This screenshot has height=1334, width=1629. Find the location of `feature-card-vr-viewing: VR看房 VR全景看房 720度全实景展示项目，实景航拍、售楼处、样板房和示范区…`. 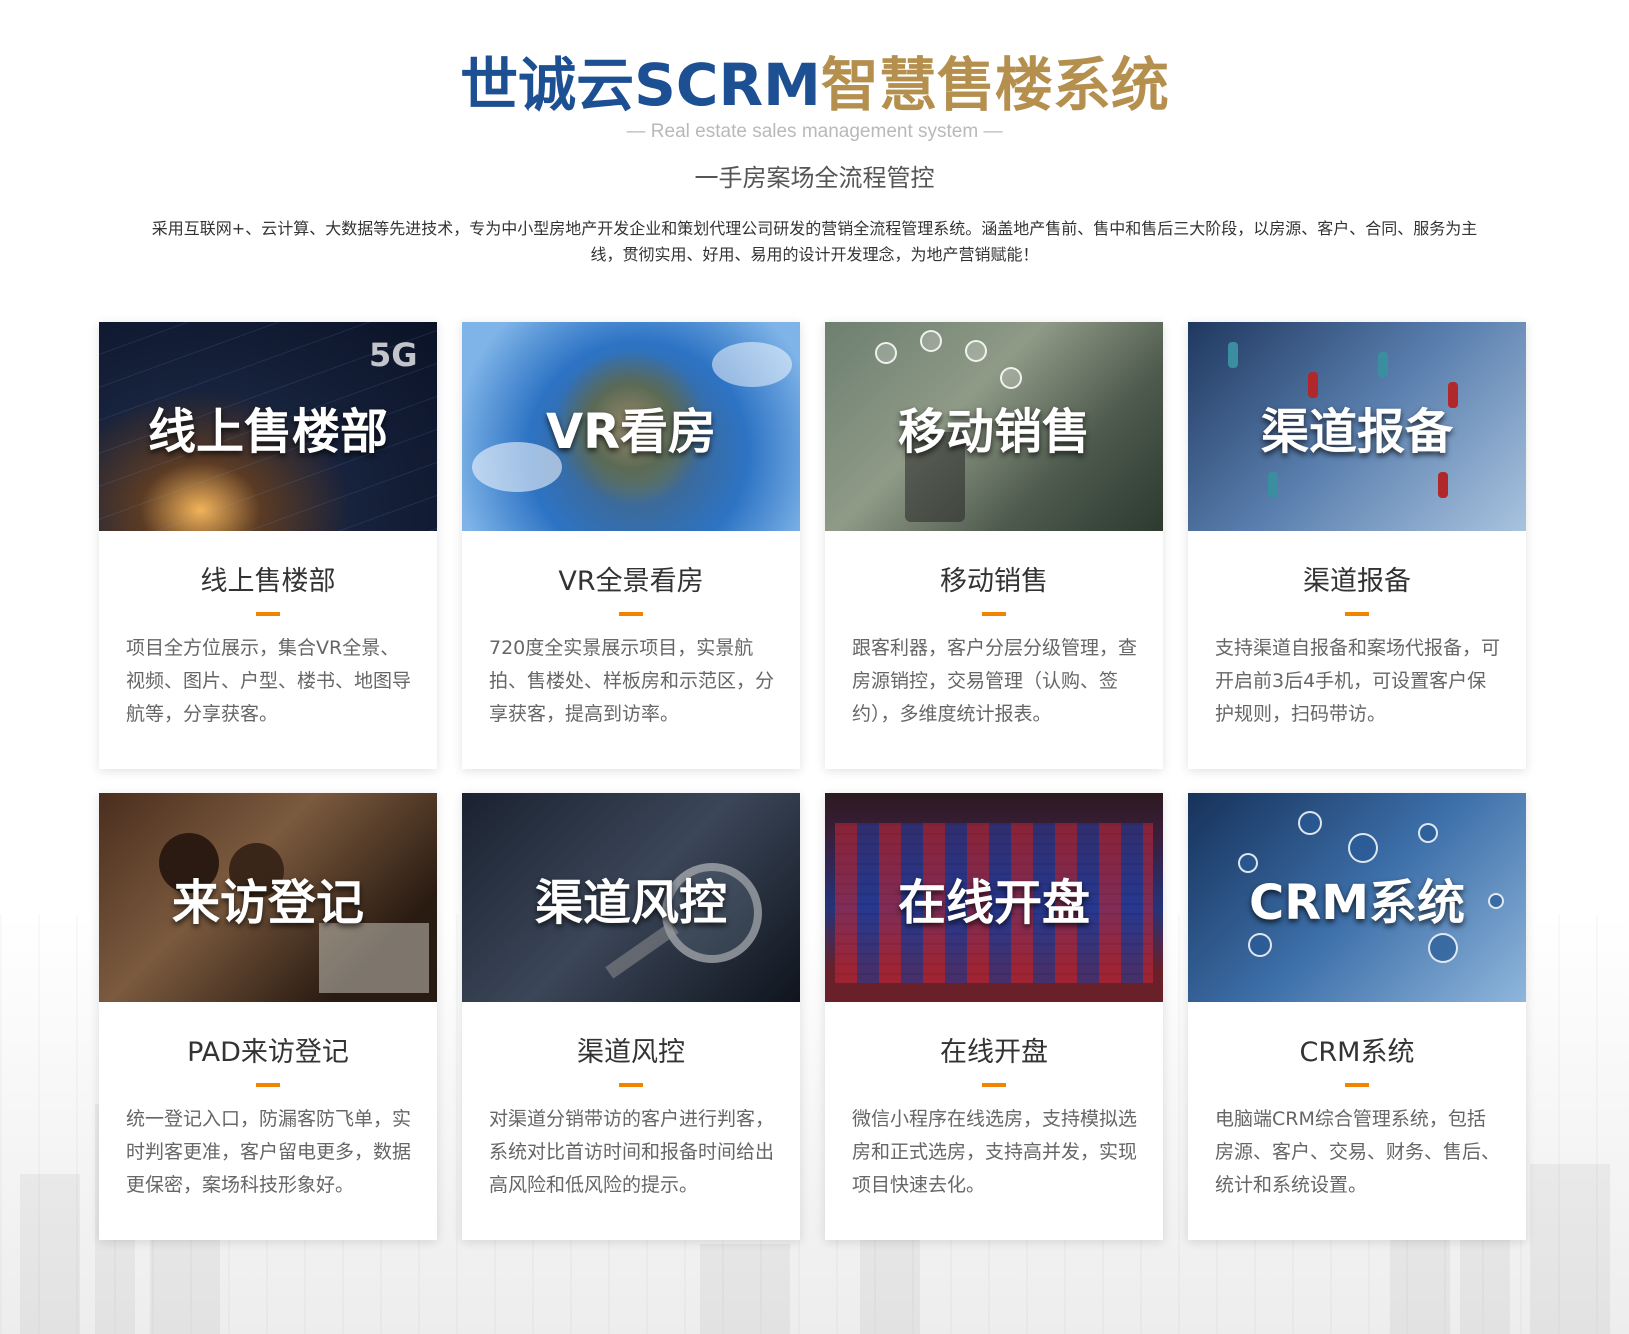

feature-card-vr-viewing: VR看房 VR全景看房 720度全实景展示项目，实景航拍、售楼处、样板房和示范区… is located at coordinates (631, 545).